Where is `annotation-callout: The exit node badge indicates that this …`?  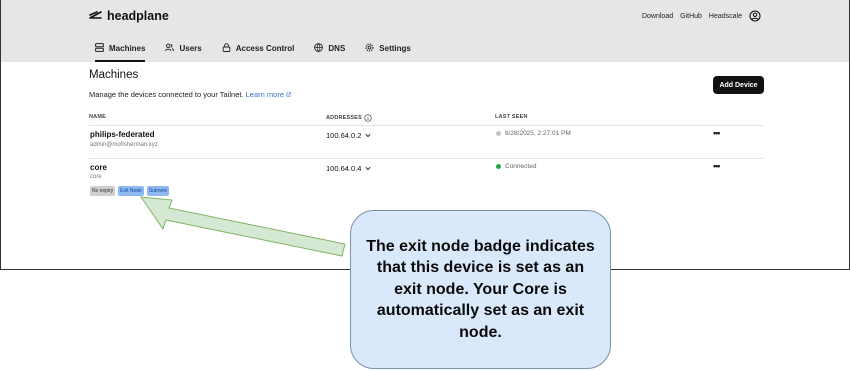
annotation-callout: The exit node badge indicates that this … is located at coordinates (480, 289).